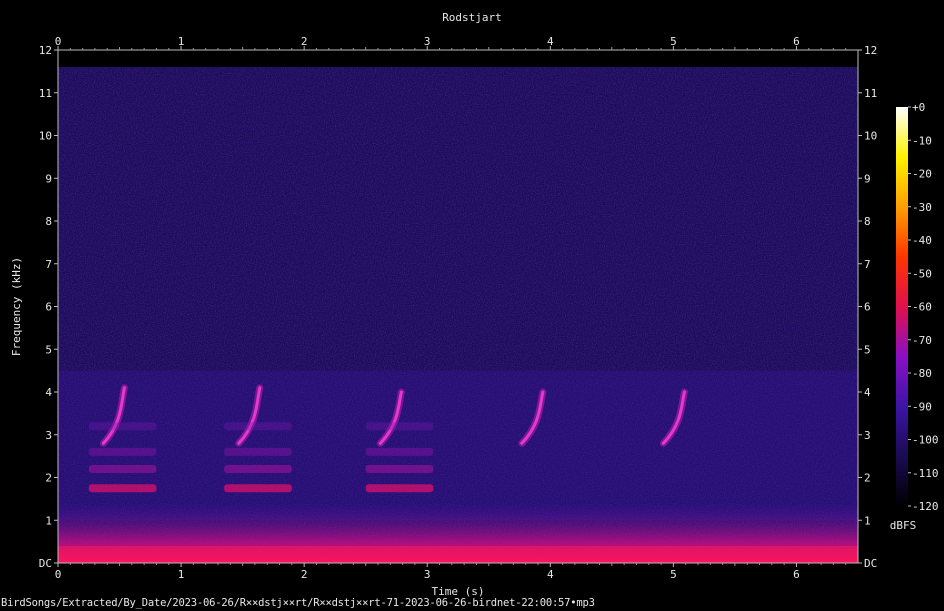 This screenshot has width=944, height=611. What do you see at coordinates (925, 440) in the screenshot?
I see `colorbar-tick-label: -100` at bounding box center [925, 440].